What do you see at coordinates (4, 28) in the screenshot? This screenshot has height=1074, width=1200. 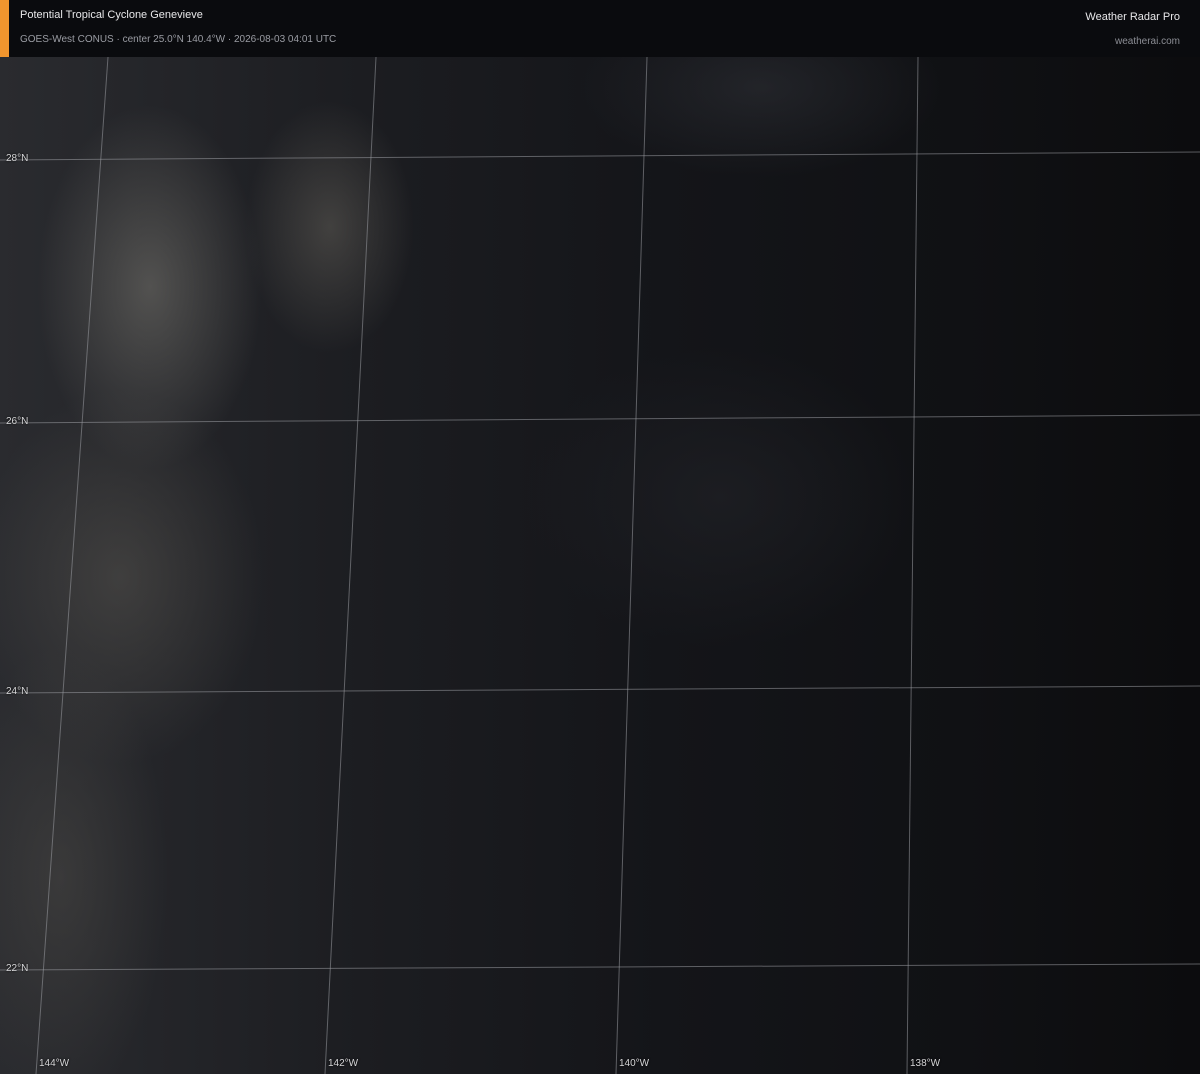 I see `accent-bar` at bounding box center [4, 28].